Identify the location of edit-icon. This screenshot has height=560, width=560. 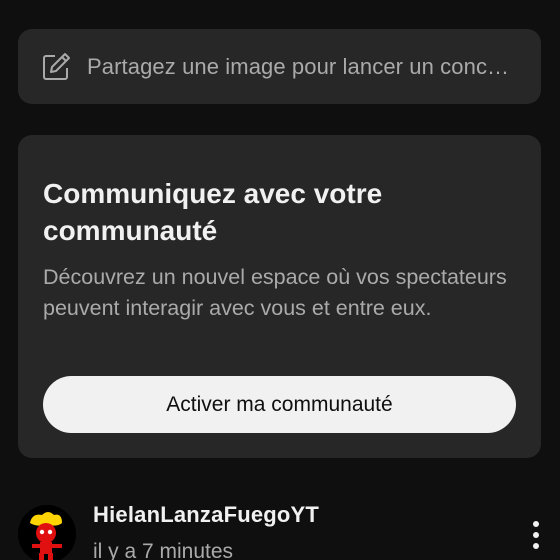
(56, 67).